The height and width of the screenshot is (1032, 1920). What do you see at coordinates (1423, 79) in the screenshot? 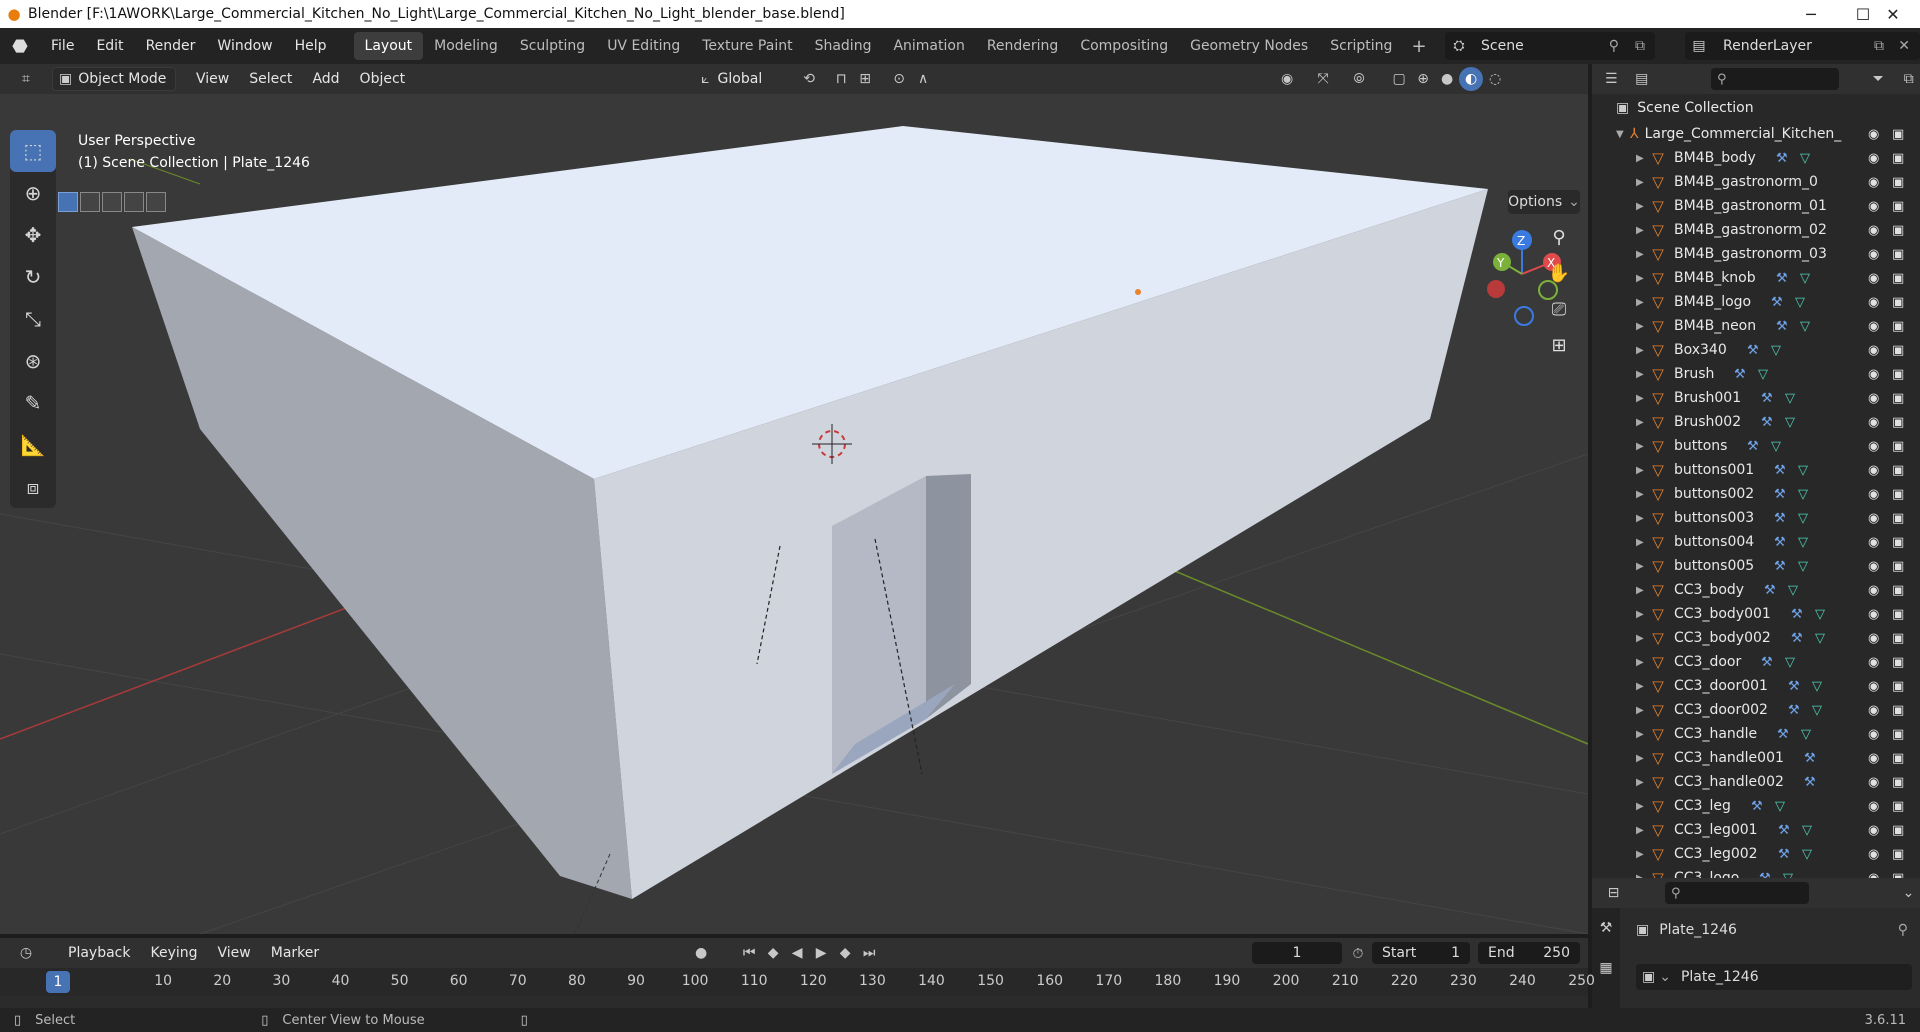
I see `wireframe-shading-icon: ⊕` at bounding box center [1423, 79].